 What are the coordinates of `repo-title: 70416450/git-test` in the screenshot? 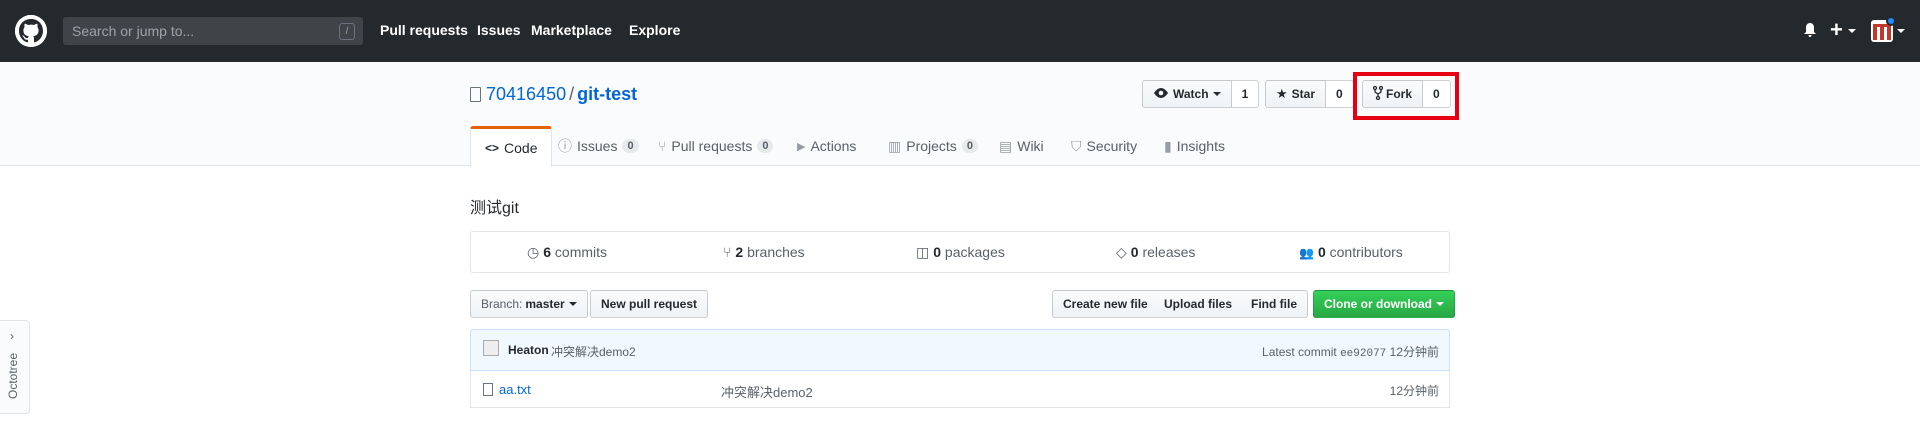 It's located at (553, 94).